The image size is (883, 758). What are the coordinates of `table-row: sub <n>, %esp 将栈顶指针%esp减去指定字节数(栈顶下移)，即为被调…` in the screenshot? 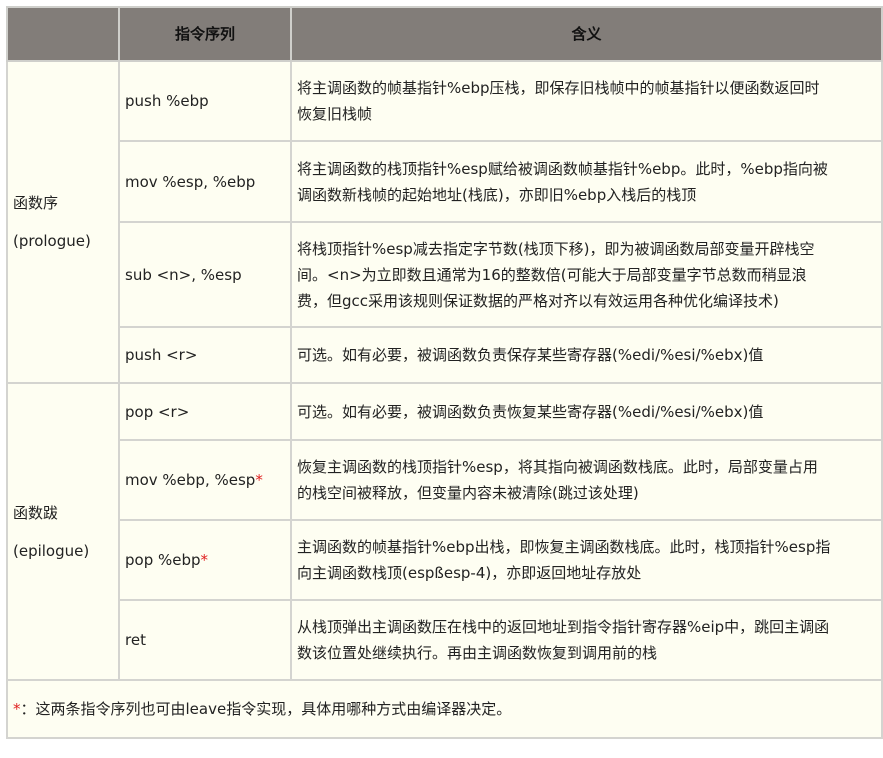 It's located at (445, 274).